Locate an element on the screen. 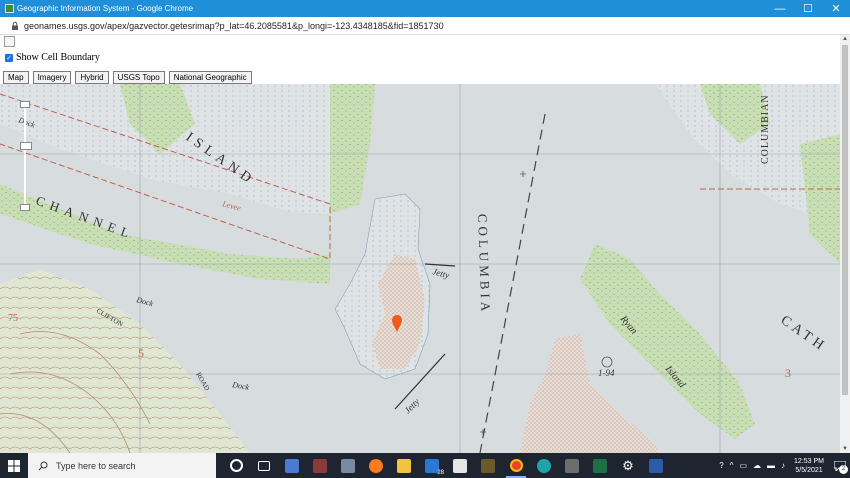 This screenshot has height=478, width=850. maximize-button: ☐ is located at coordinates (808, 8).